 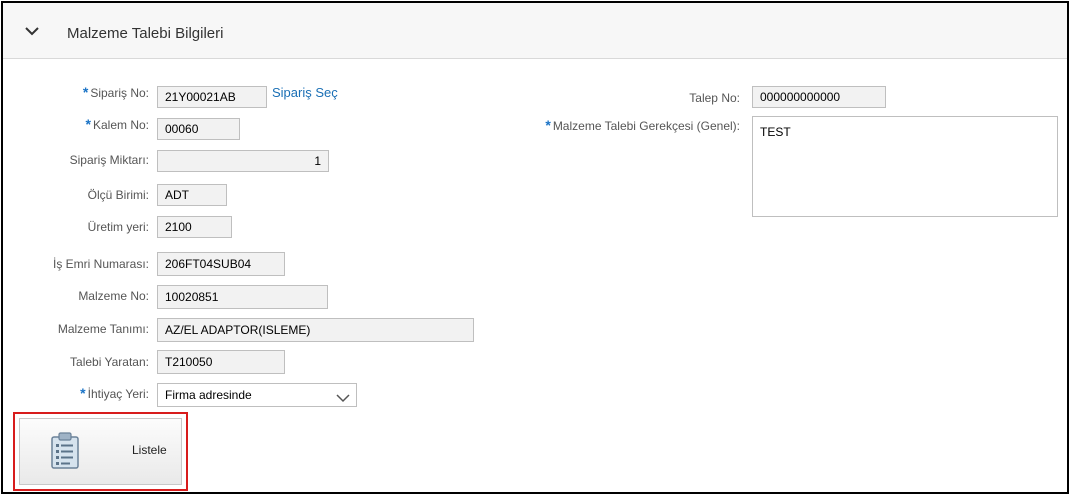 I want to click on kalem-no-field: 00060, so click(x=198, y=129).